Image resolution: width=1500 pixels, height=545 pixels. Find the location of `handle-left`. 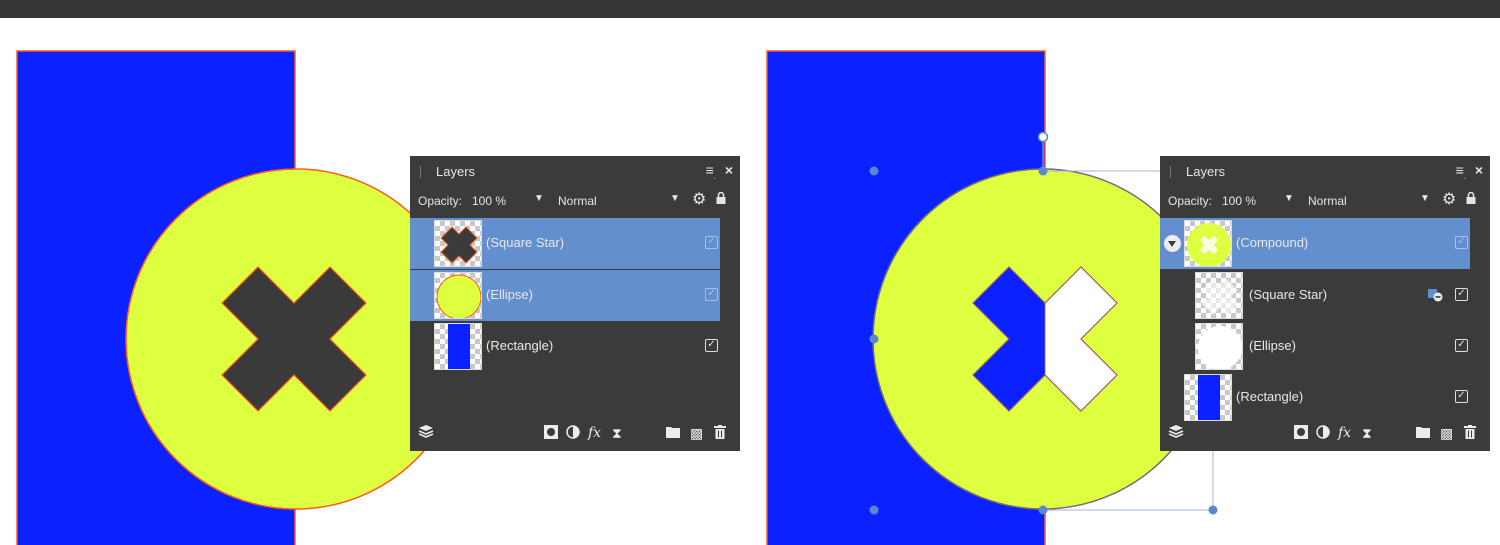

handle-left is located at coordinates (874, 339).